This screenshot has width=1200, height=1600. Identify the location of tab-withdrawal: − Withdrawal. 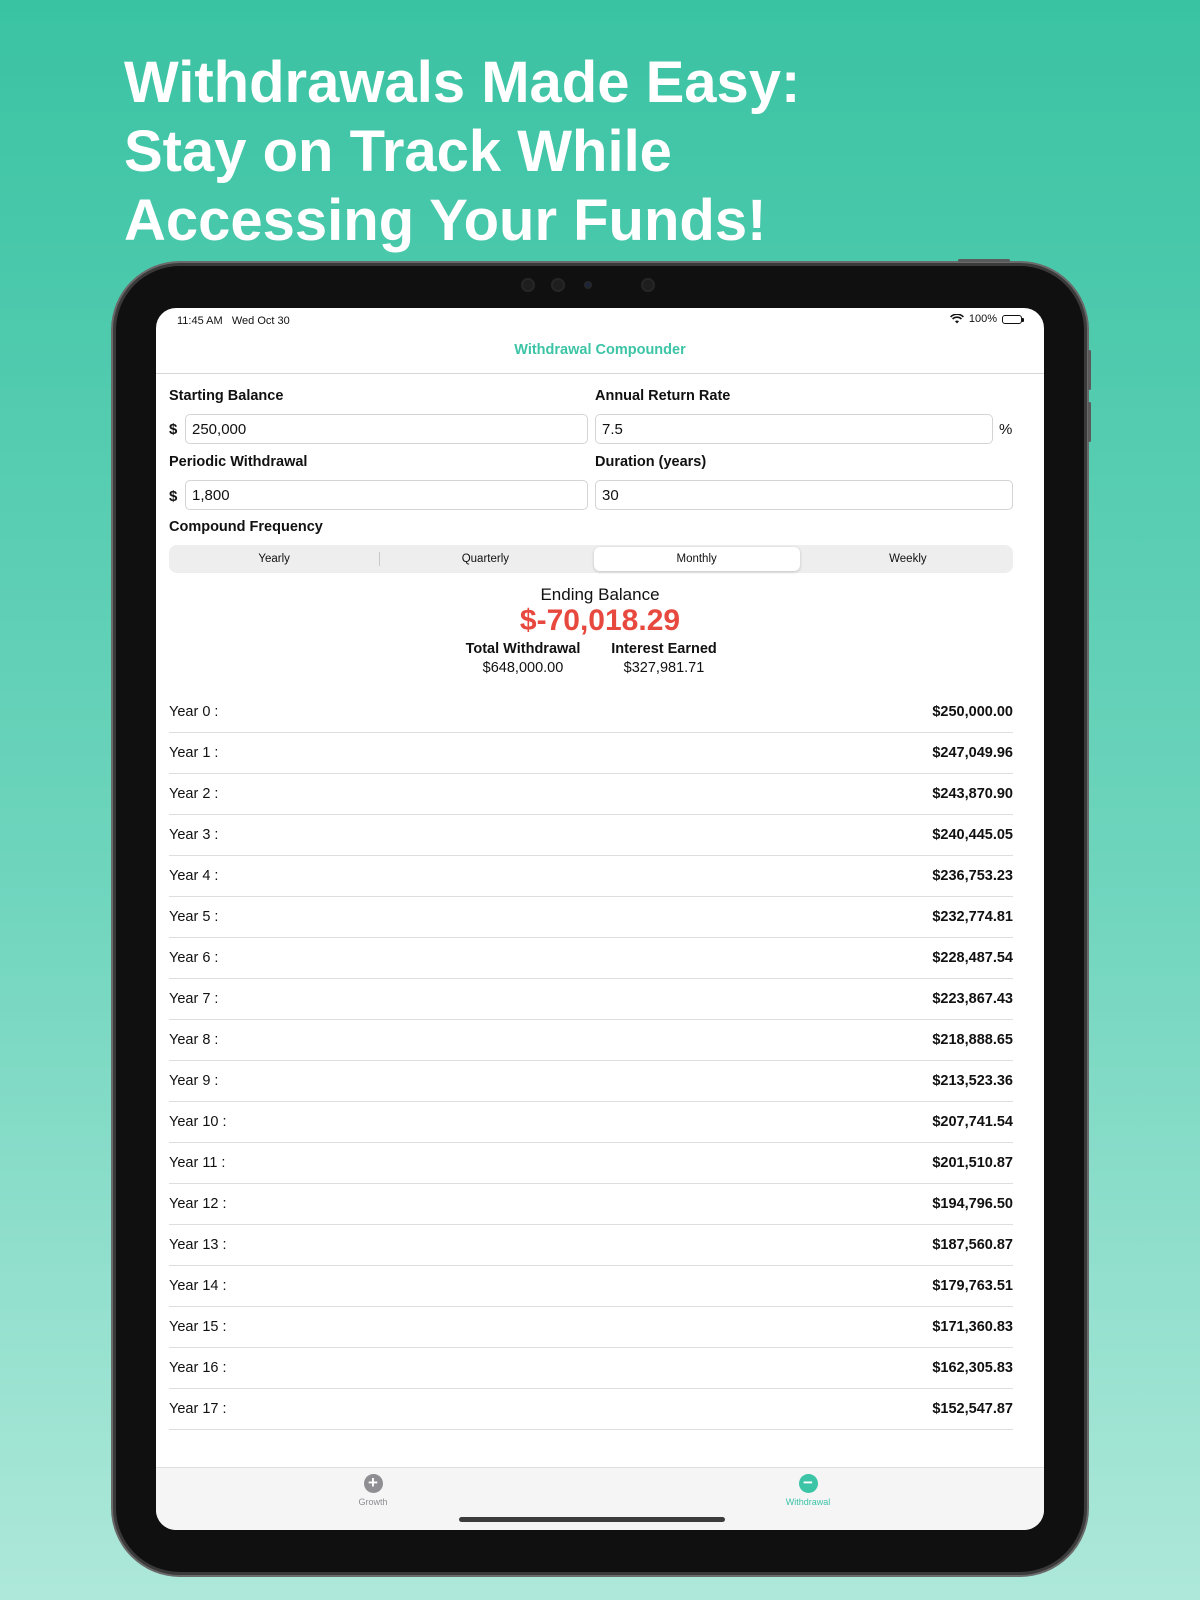
(808, 1491).